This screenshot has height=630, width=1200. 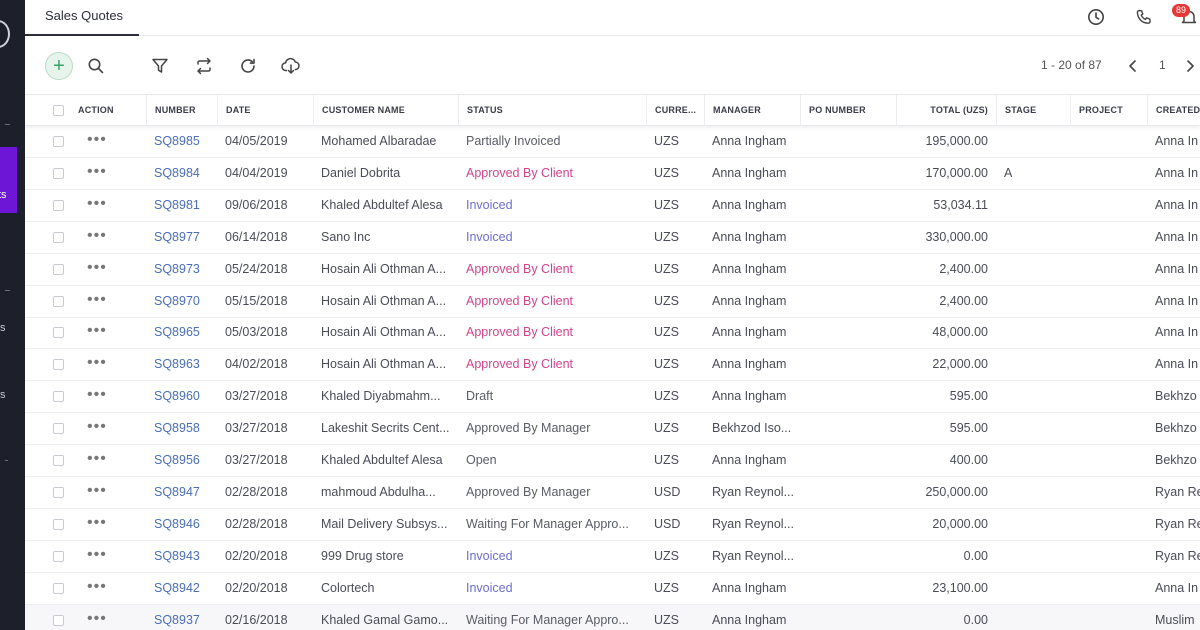 What do you see at coordinates (5, 34) in the screenshot?
I see `avatar` at bounding box center [5, 34].